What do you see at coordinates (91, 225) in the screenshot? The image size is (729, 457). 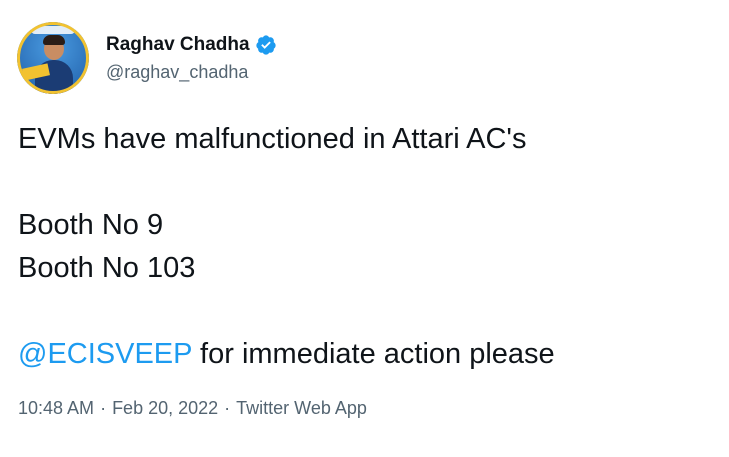 I see `tweet-line: Booth No 9` at bounding box center [91, 225].